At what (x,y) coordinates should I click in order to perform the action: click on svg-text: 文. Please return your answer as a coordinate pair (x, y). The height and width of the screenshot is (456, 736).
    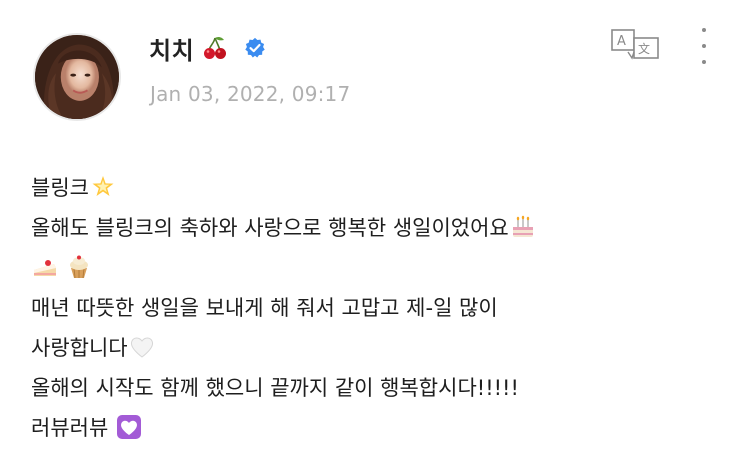
    Looking at the image, I should click on (644, 48).